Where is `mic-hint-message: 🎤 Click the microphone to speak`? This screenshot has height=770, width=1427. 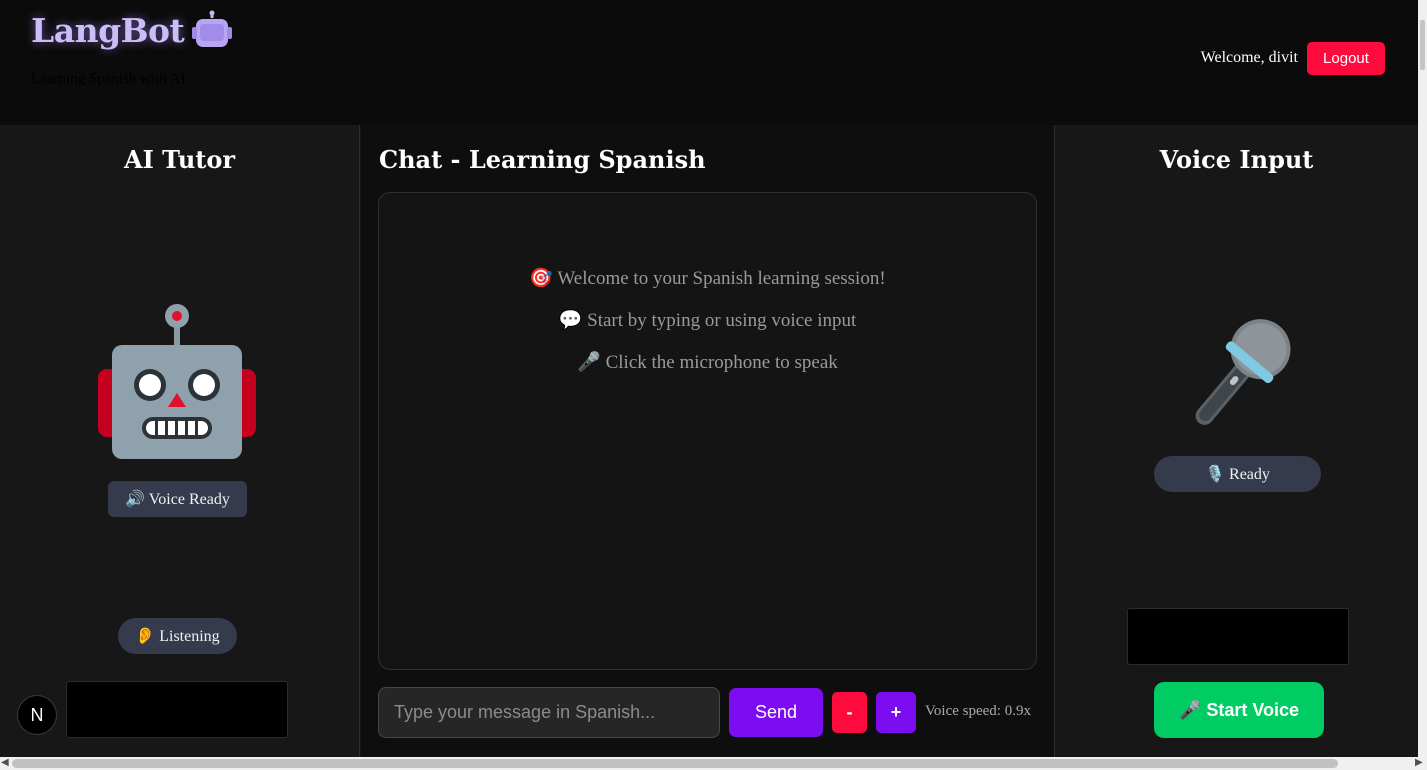
mic-hint-message: 🎤 Click the microphone to speak is located at coordinates (707, 362).